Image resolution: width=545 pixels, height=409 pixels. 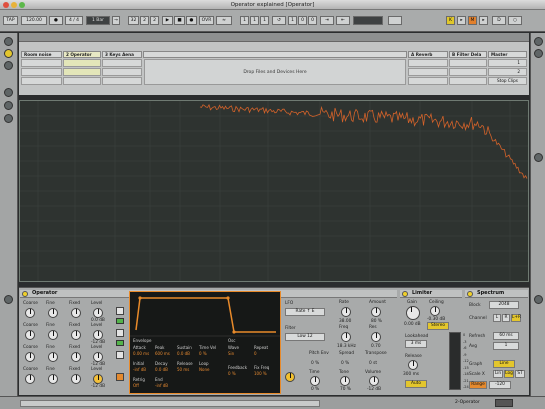 I want to click on limiter-power-icon, so click(x=405, y=294).